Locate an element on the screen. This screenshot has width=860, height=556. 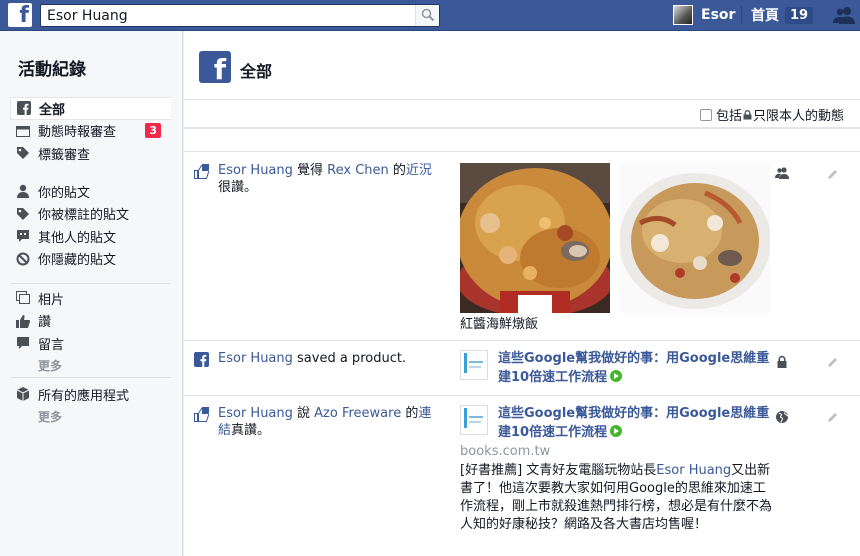
sidebar-item-label: 相片 is located at coordinates (51, 300).